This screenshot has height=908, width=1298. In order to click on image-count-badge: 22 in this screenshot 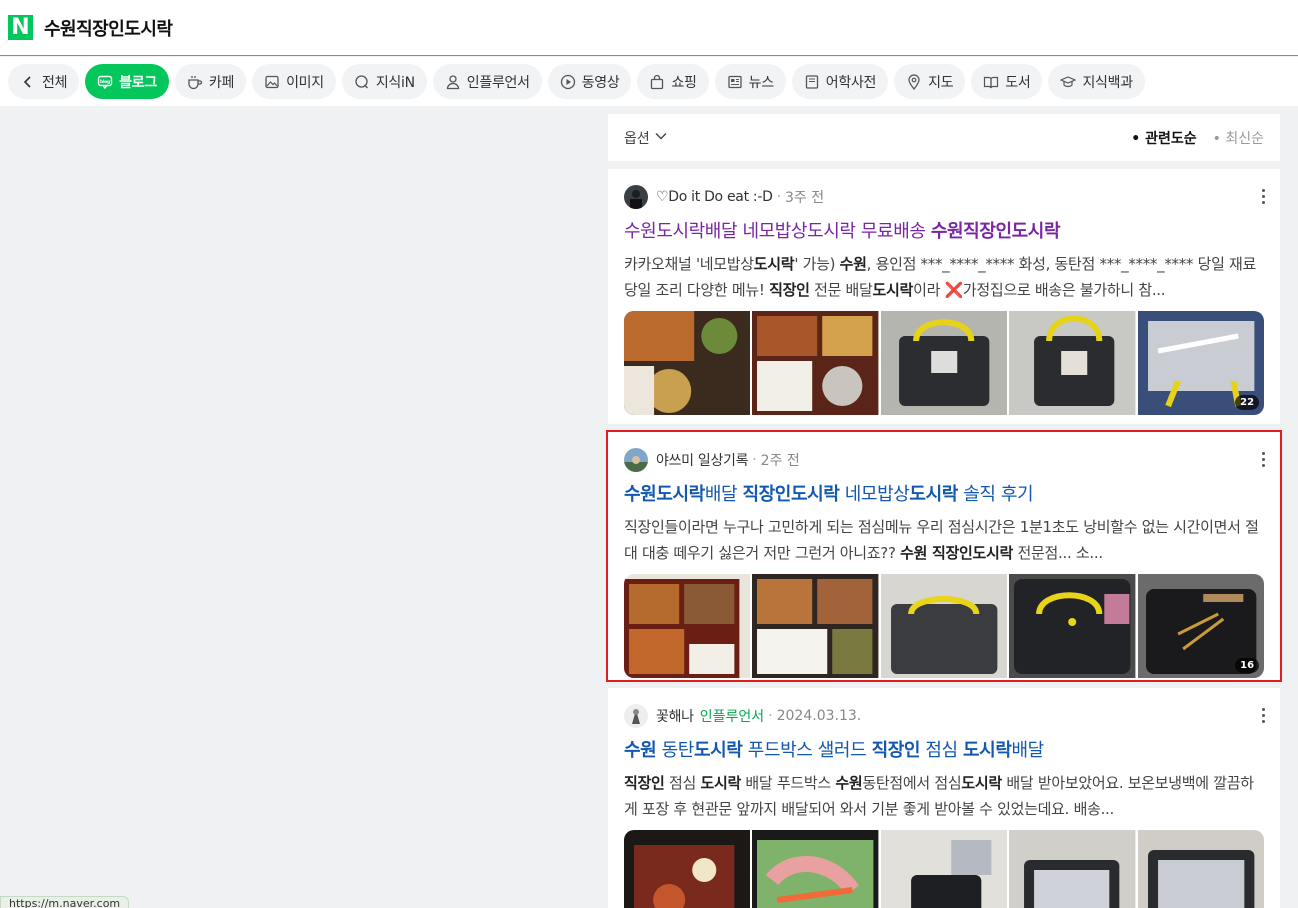, I will do `click(1247, 402)`.